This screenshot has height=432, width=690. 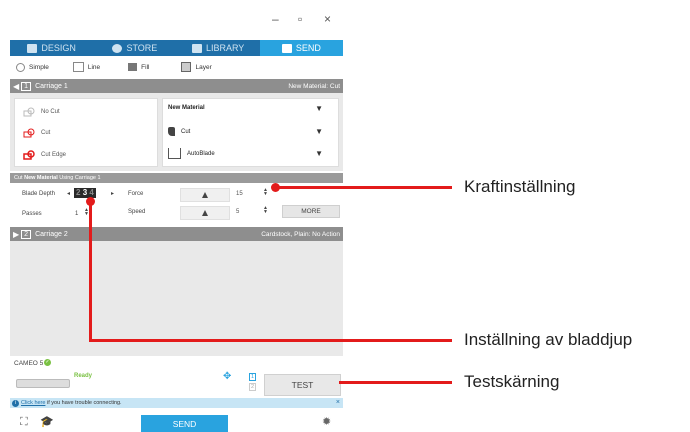 What do you see at coordinates (76, 214) in the screenshot?
I see `passes-value: 1` at bounding box center [76, 214].